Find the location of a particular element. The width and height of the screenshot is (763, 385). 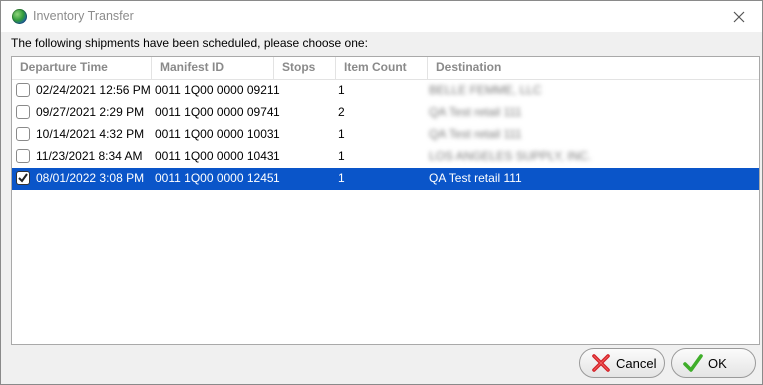

destination-cell: BELLE FEMME, LLC is located at coordinates (485, 90).